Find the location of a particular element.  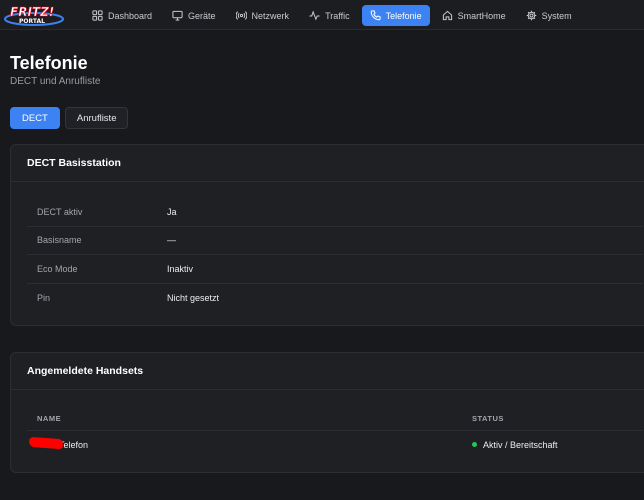

tab-anrufliste: Anrufliste is located at coordinates (96, 118).